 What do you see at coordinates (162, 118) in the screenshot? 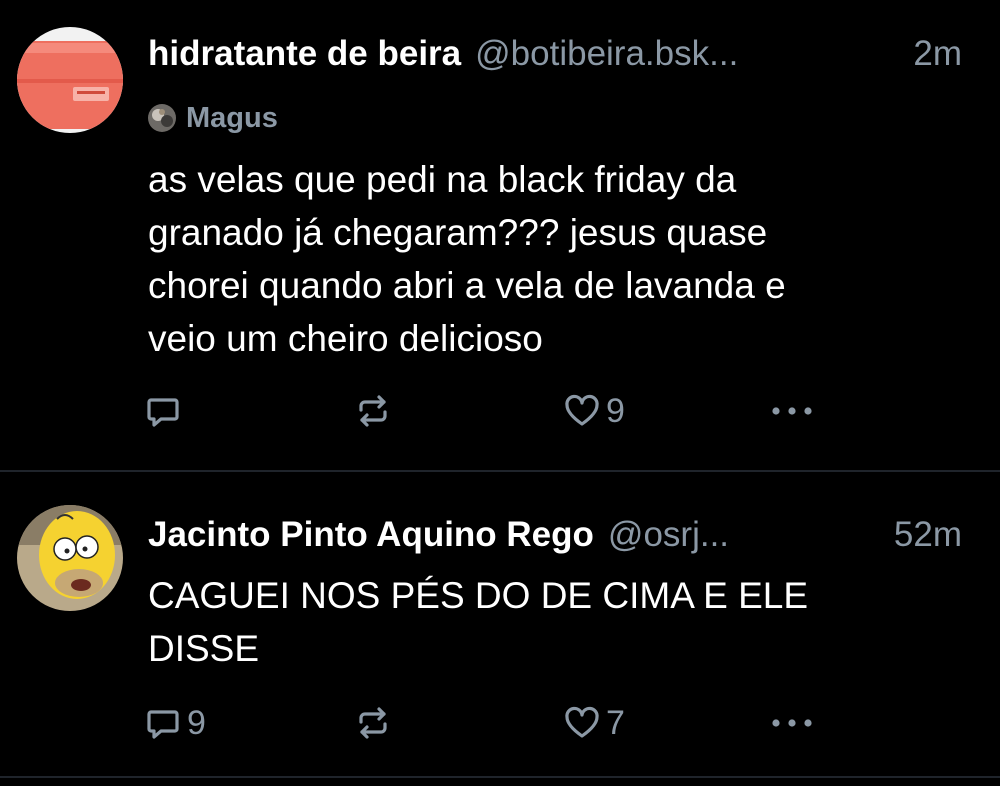
I see `reply-avatar` at bounding box center [162, 118].